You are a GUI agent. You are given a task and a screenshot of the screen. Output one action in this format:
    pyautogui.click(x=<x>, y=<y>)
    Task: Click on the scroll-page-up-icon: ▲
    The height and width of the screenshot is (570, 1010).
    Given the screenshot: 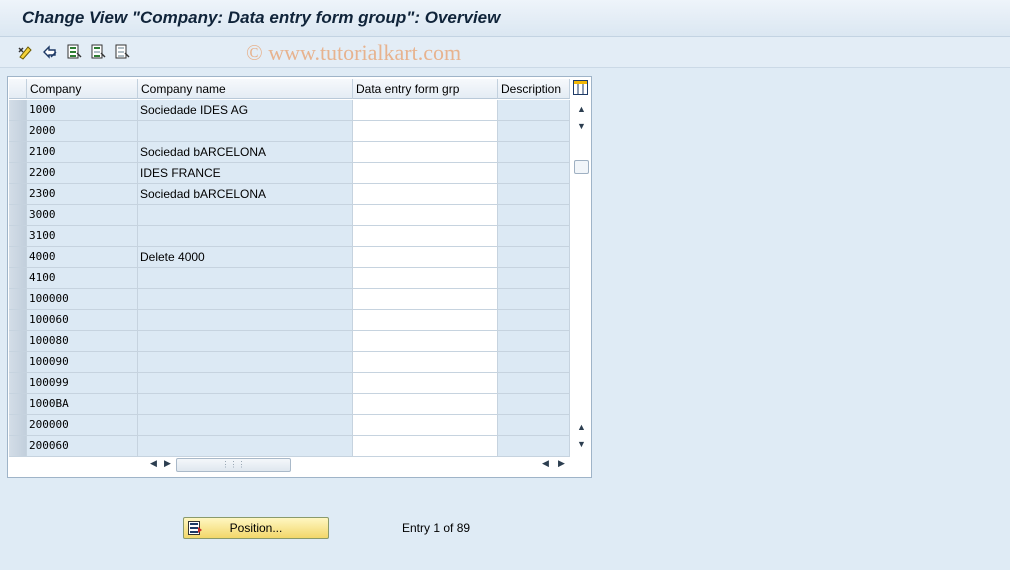 What is the action you would take?
    pyautogui.click(x=581, y=427)
    